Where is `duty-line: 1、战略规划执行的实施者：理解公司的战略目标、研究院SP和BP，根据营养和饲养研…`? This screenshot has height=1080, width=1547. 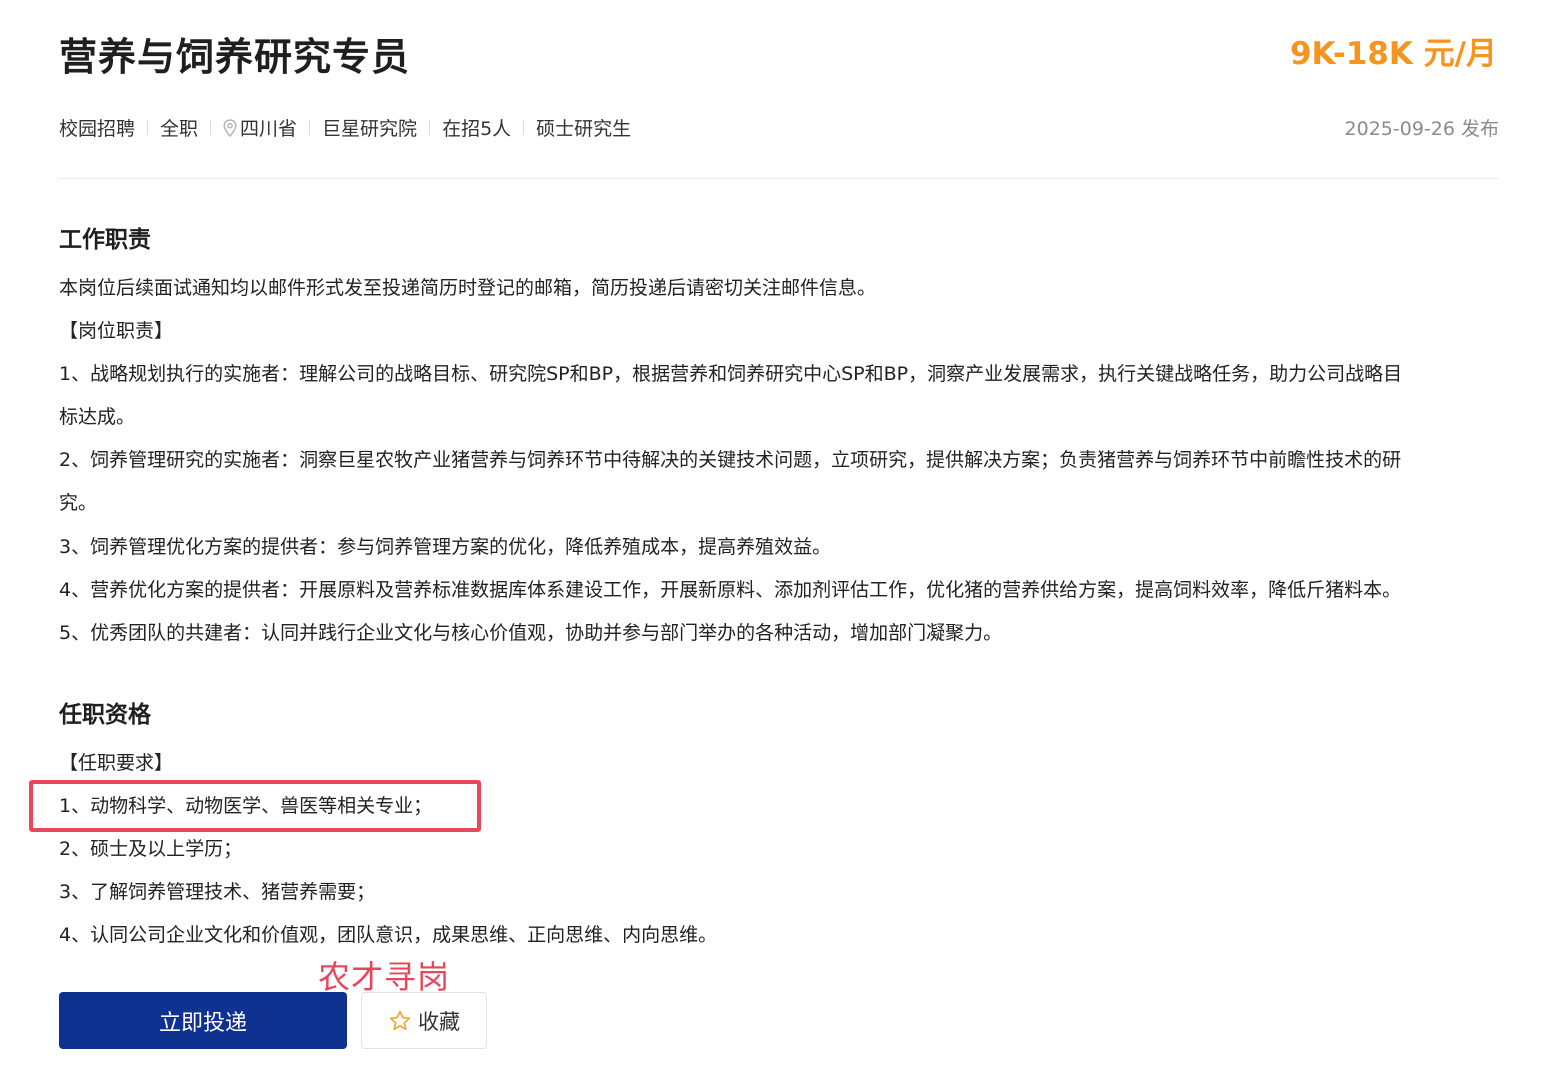 duty-line: 1、战略规划执行的实施者：理解公司的战略目标、研究院SP和BP，根据营养和饲养研… is located at coordinates (731, 374).